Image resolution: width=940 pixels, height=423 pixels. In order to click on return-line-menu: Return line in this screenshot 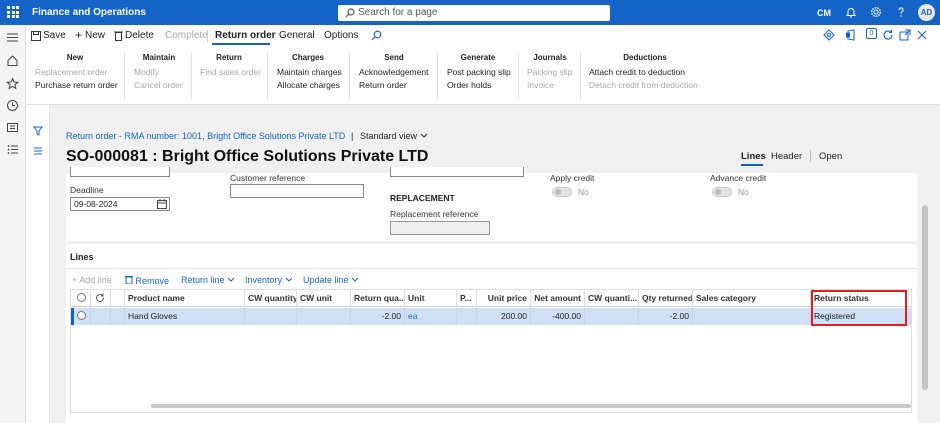, I will do `click(208, 280)`.